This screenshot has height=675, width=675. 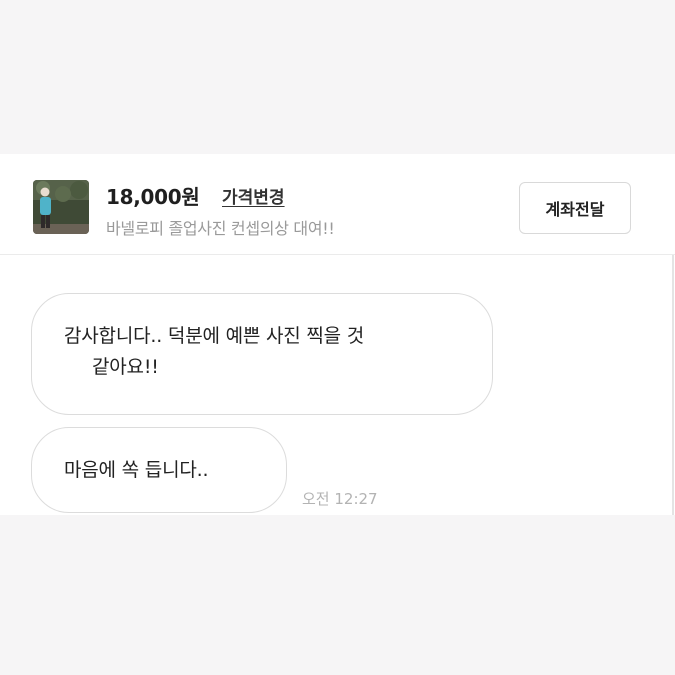 What do you see at coordinates (337, 204) in the screenshot?
I see `product-info-bar: 18,000원 가격변경 바넬로피 졸업사진 컨셉의상 대여!! 계좌전달` at bounding box center [337, 204].